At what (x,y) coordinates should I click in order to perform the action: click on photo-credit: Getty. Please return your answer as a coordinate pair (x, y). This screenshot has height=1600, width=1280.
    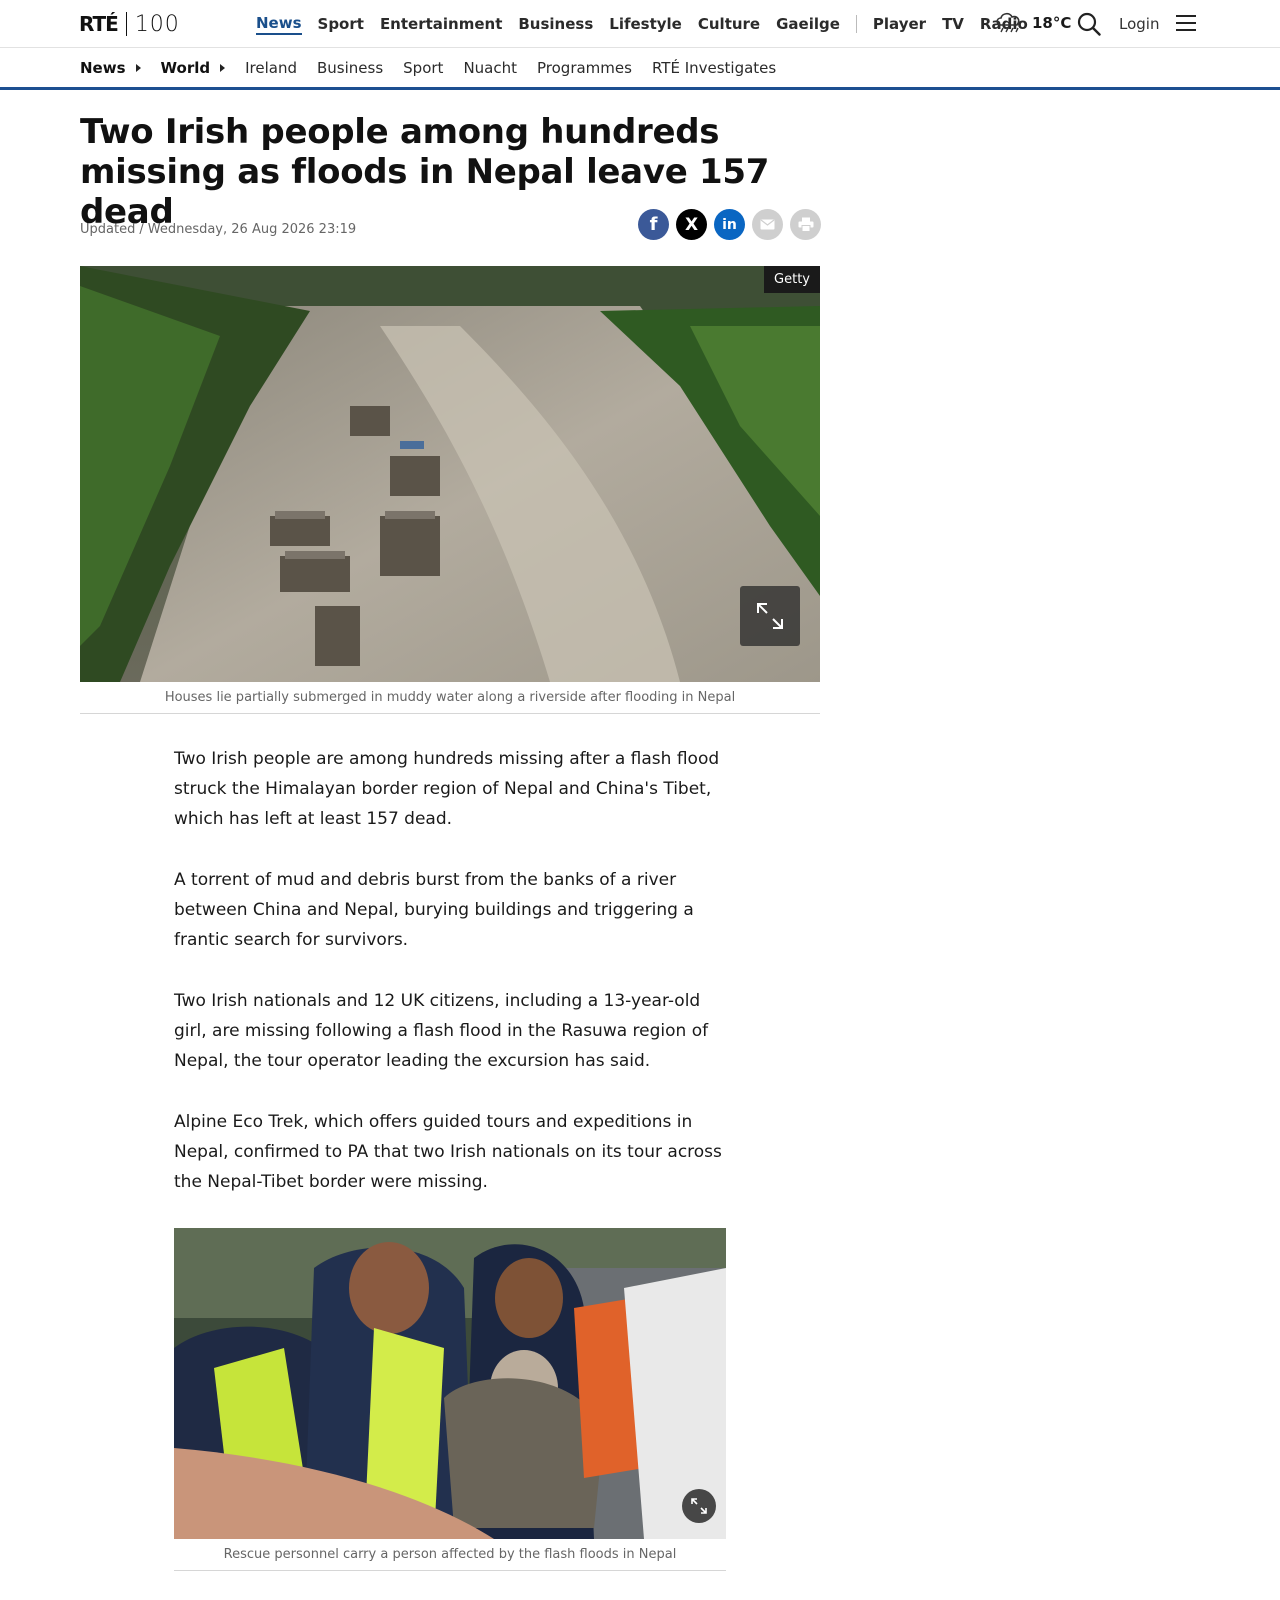
    Looking at the image, I should click on (792, 279).